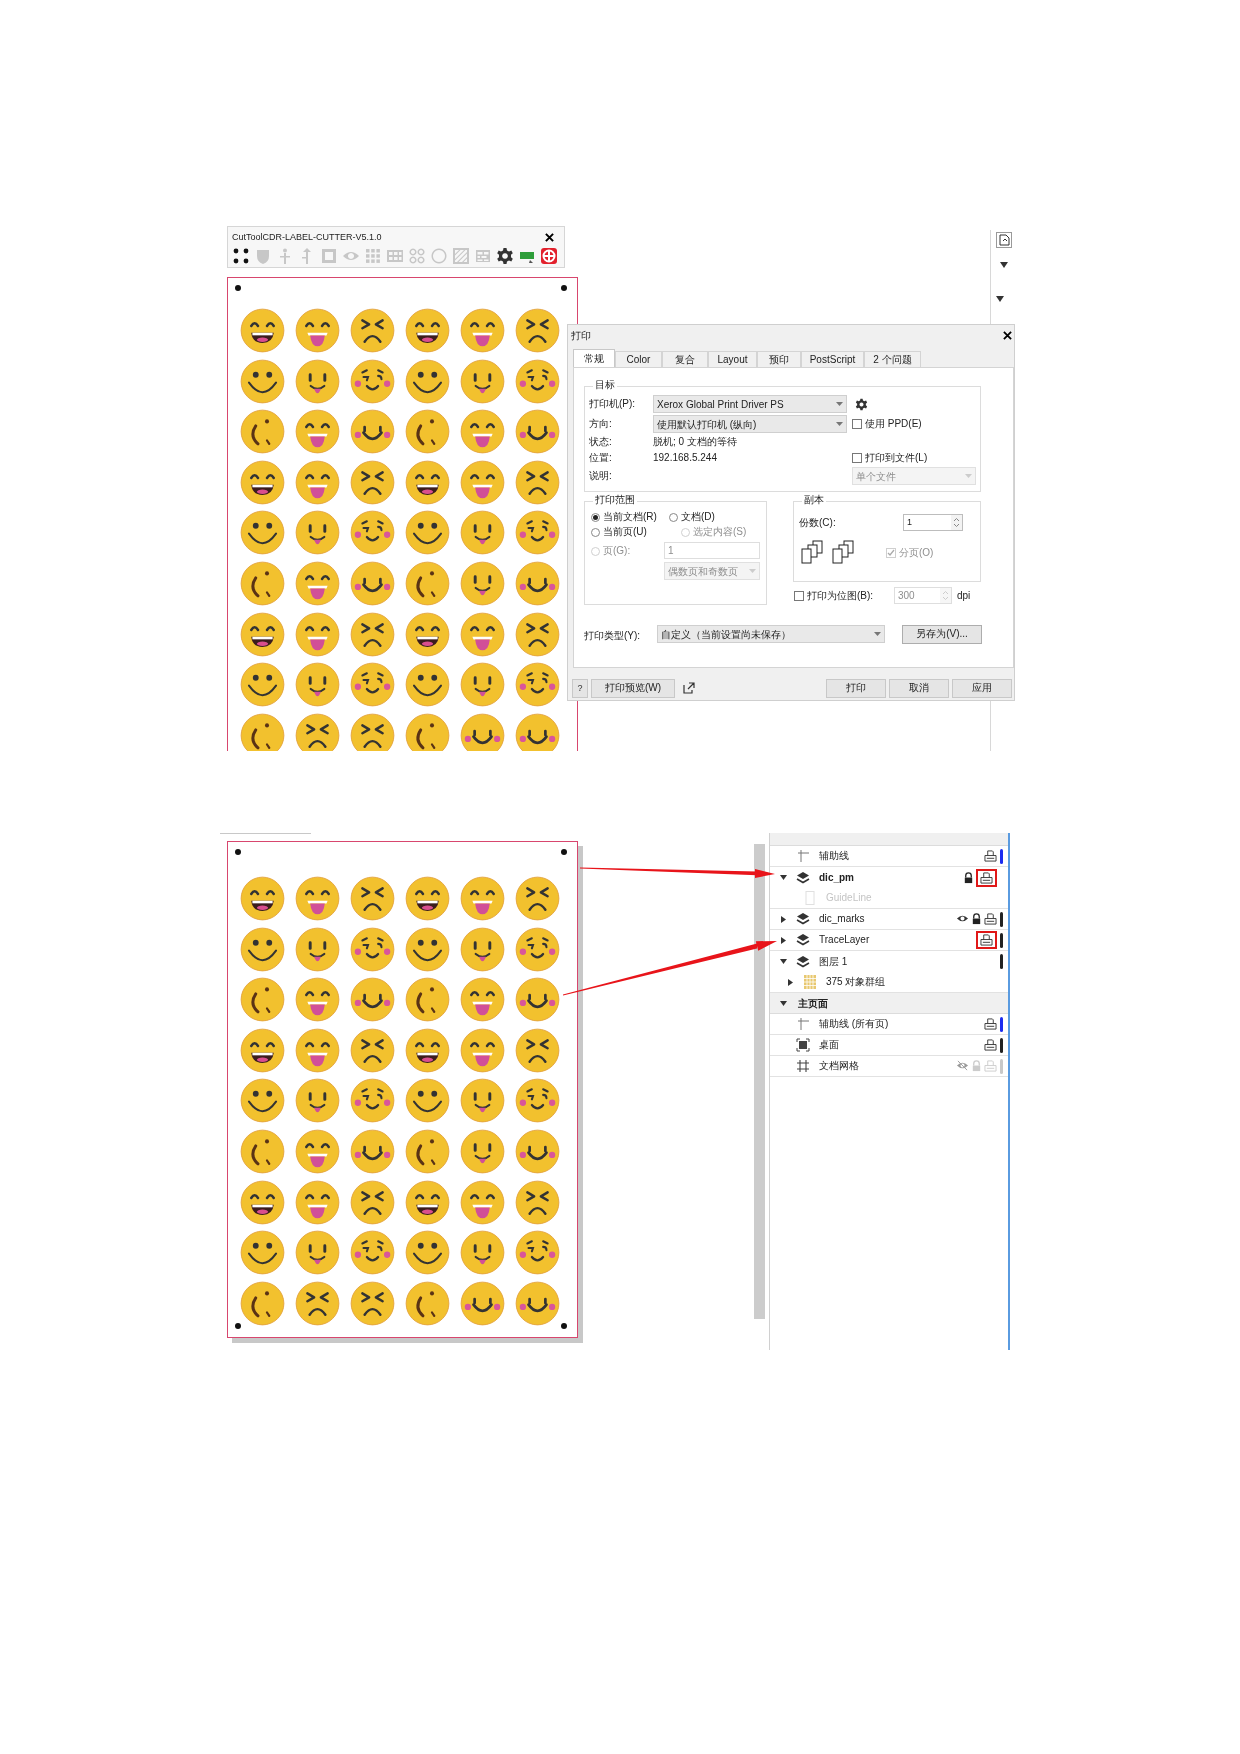  Describe the element at coordinates (750, 404) in the screenshot. I see `printer-dropdown: Xerox Global Print Driver PS` at that location.